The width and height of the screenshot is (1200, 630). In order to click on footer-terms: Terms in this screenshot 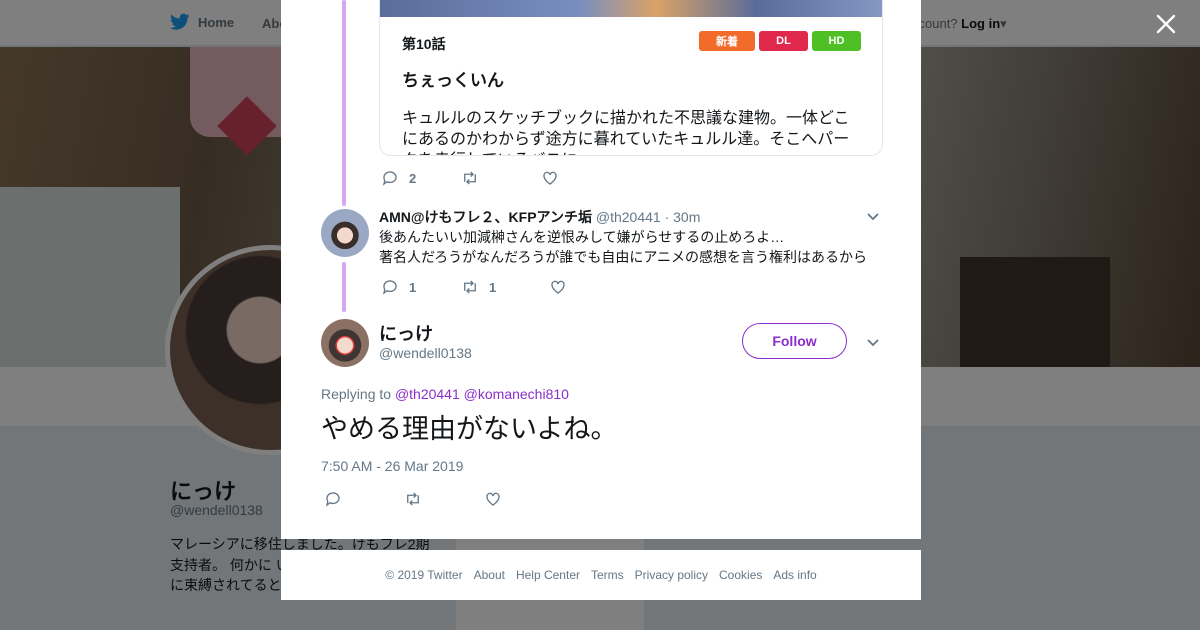, I will do `click(607, 575)`.